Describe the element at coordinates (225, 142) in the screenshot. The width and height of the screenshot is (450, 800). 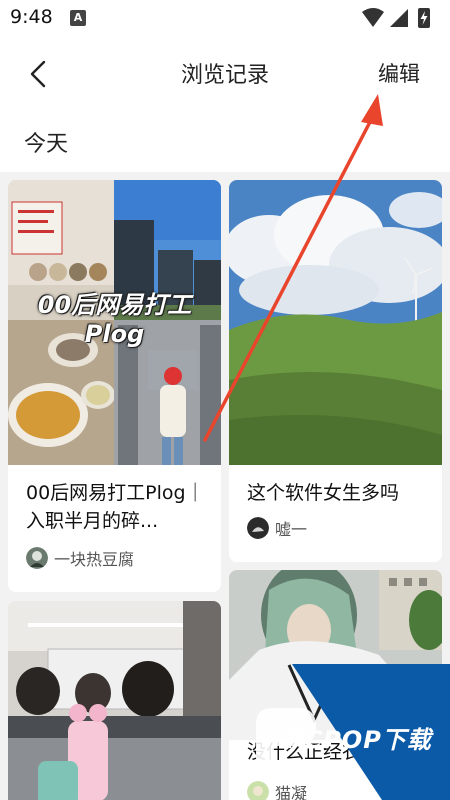
I see `date-group-header: 今天` at that location.